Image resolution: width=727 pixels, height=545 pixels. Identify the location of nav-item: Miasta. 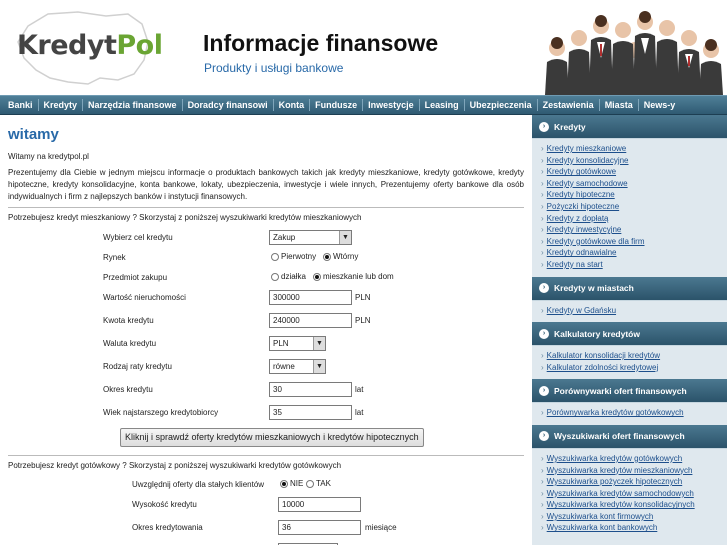
(619, 105).